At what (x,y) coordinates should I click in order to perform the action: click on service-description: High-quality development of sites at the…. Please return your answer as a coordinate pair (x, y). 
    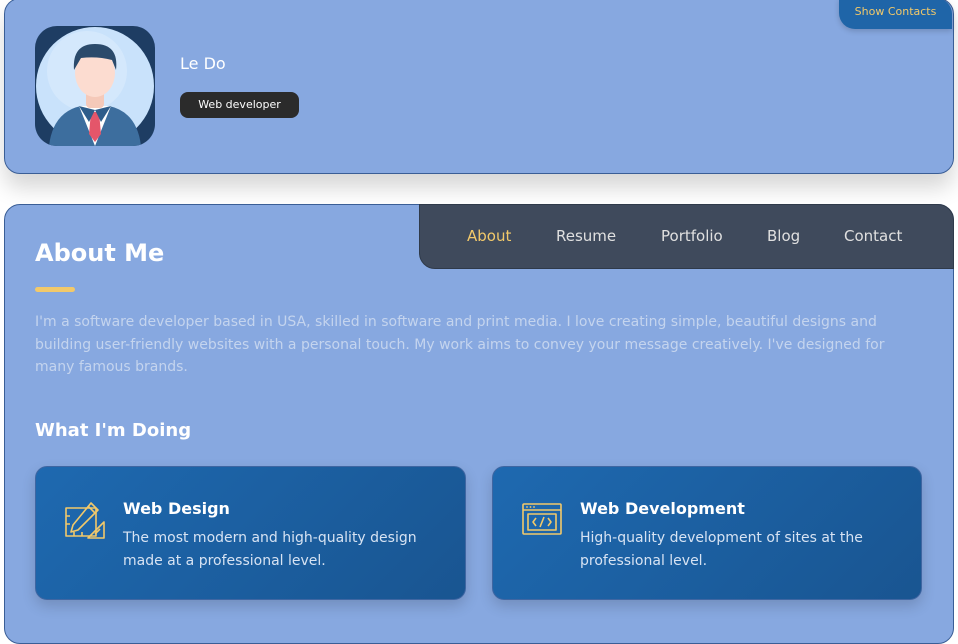
    Looking at the image, I should click on (721, 549).